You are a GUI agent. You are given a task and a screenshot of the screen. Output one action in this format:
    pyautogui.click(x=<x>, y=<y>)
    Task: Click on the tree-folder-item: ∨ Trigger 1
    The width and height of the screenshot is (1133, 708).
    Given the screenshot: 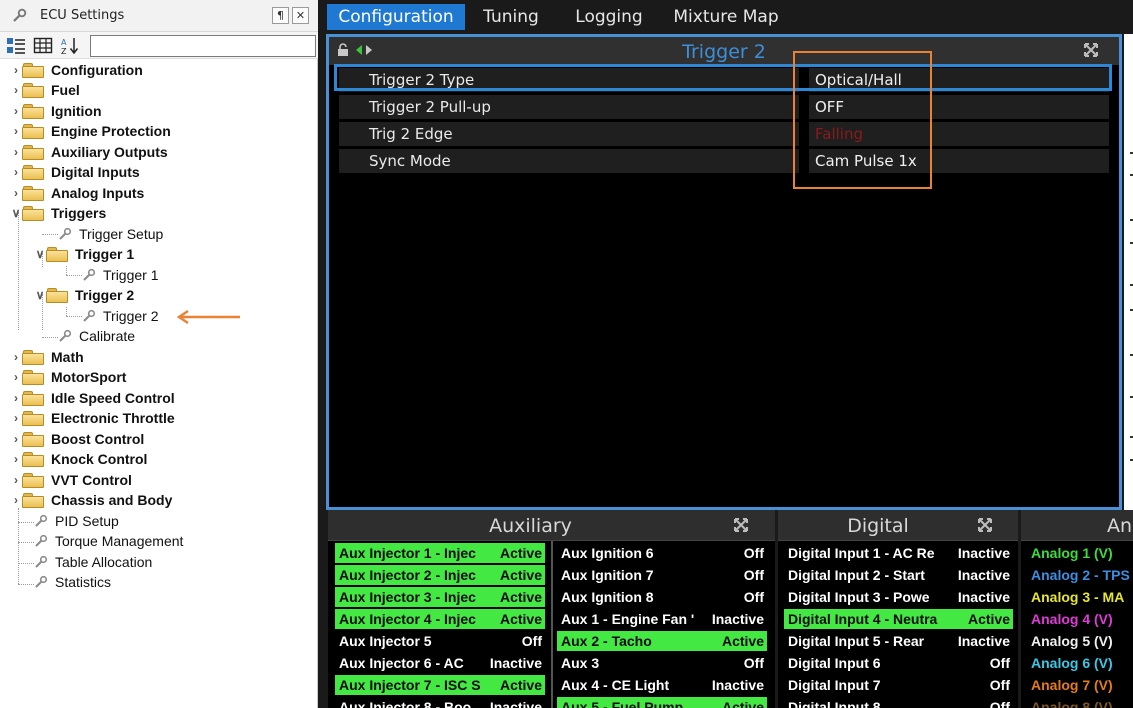 What is the action you would take?
    pyautogui.click(x=84, y=254)
    